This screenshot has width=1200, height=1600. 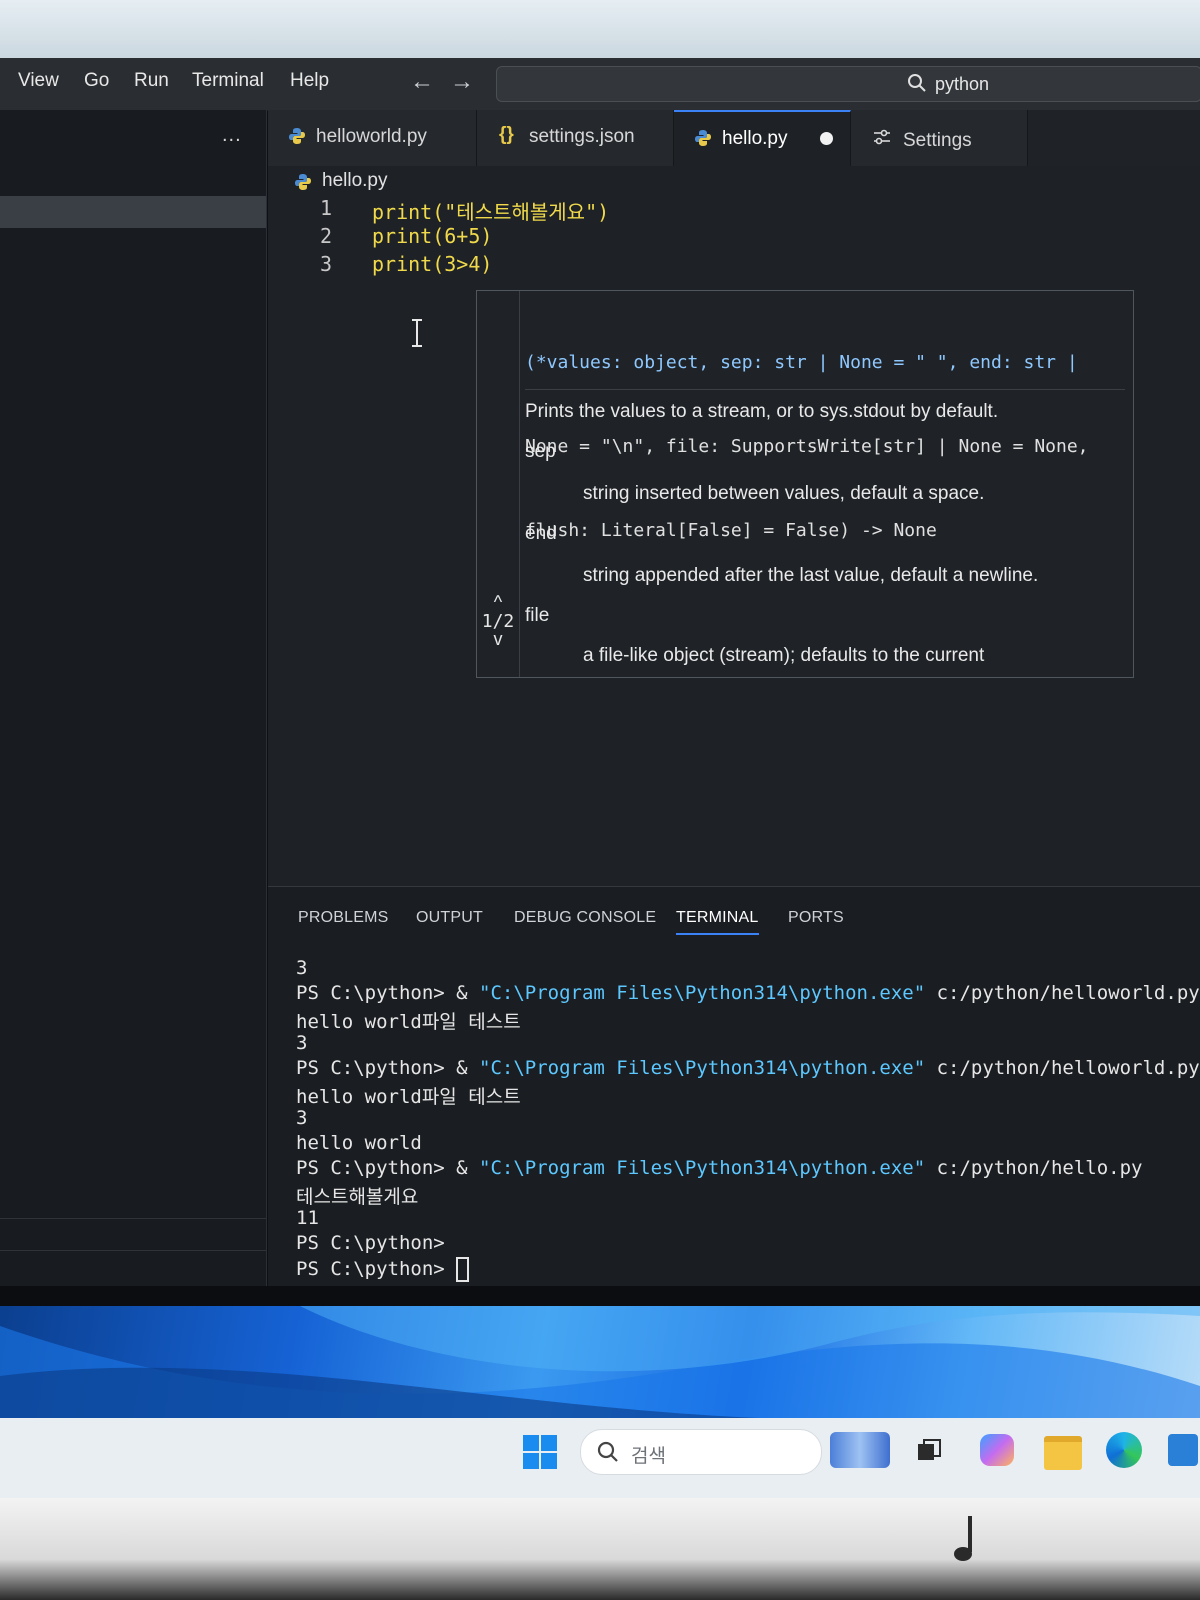 I want to click on line-number: 1, so click(x=325, y=208).